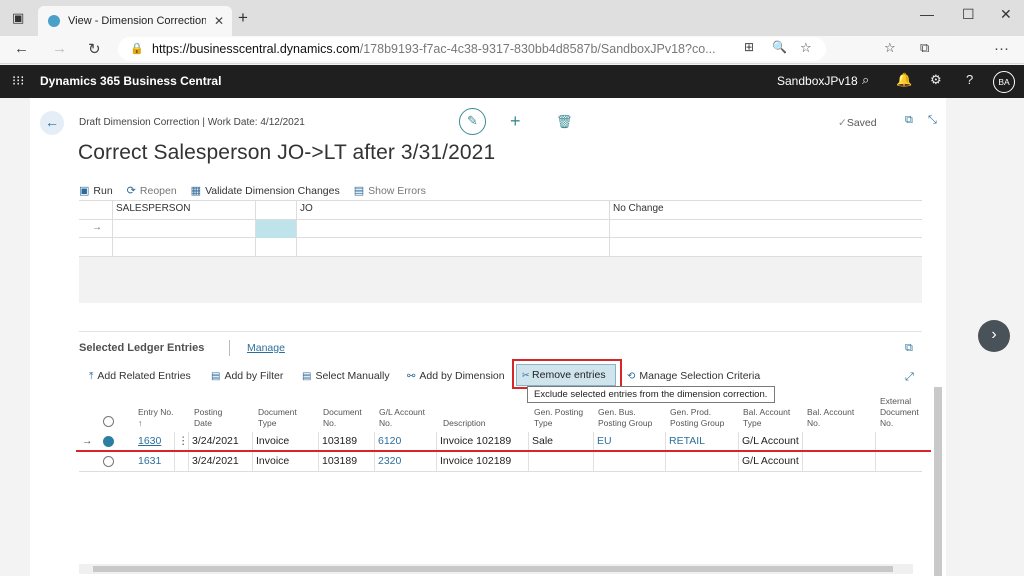 The height and width of the screenshot is (576, 1024). What do you see at coordinates (155, 442) in the screenshot?
I see `entry-no-cell: 1630` at bounding box center [155, 442].